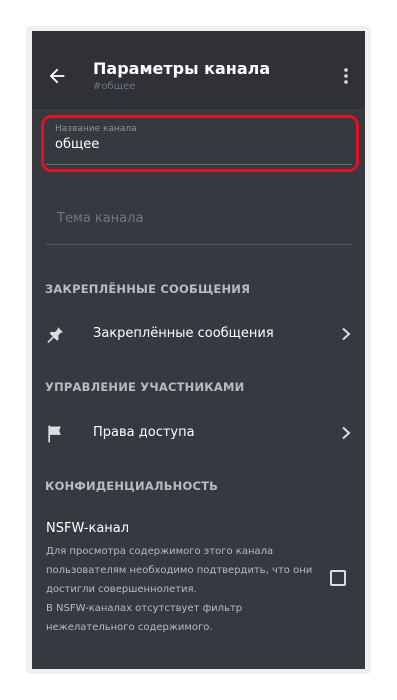 The width and height of the screenshot is (397, 700). Describe the element at coordinates (96, 129) in the screenshot. I see `channel-name-label: Название канала` at that location.